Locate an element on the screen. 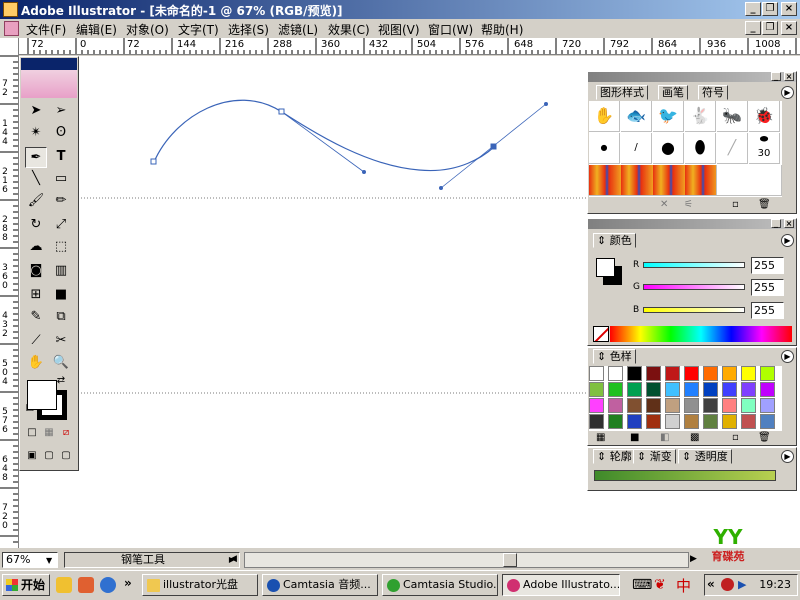 The image size is (800, 600). zoom-tool-icon: 🔍 is located at coordinates (61, 363).